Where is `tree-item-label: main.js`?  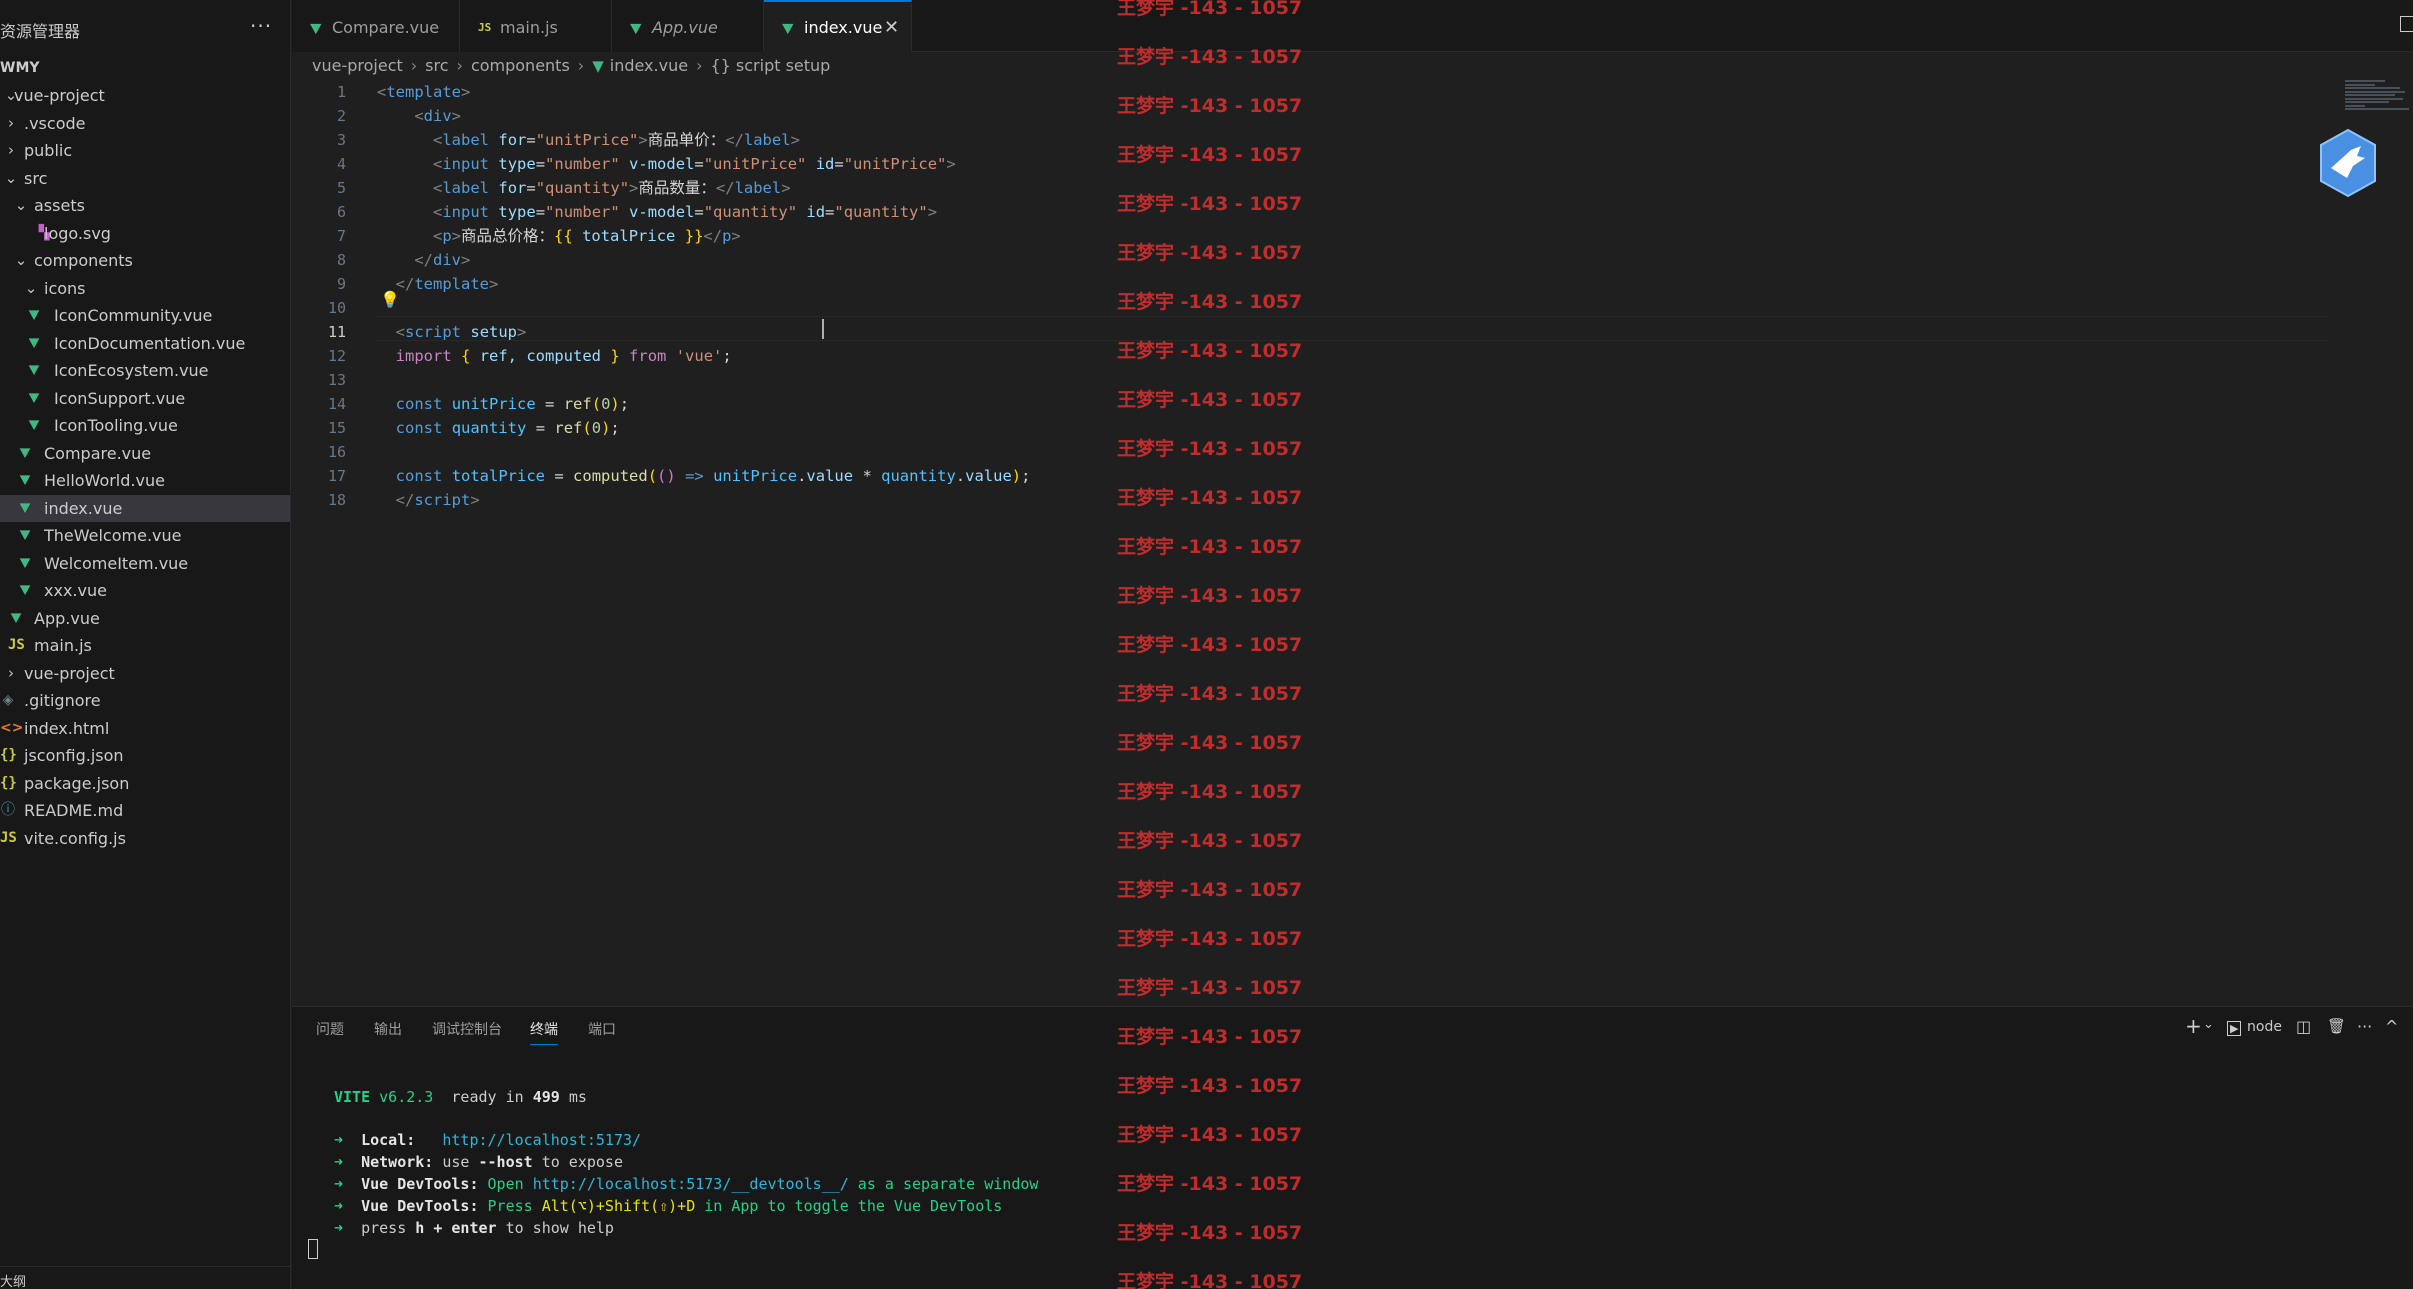 tree-item-label: main.js is located at coordinates (63, 645).